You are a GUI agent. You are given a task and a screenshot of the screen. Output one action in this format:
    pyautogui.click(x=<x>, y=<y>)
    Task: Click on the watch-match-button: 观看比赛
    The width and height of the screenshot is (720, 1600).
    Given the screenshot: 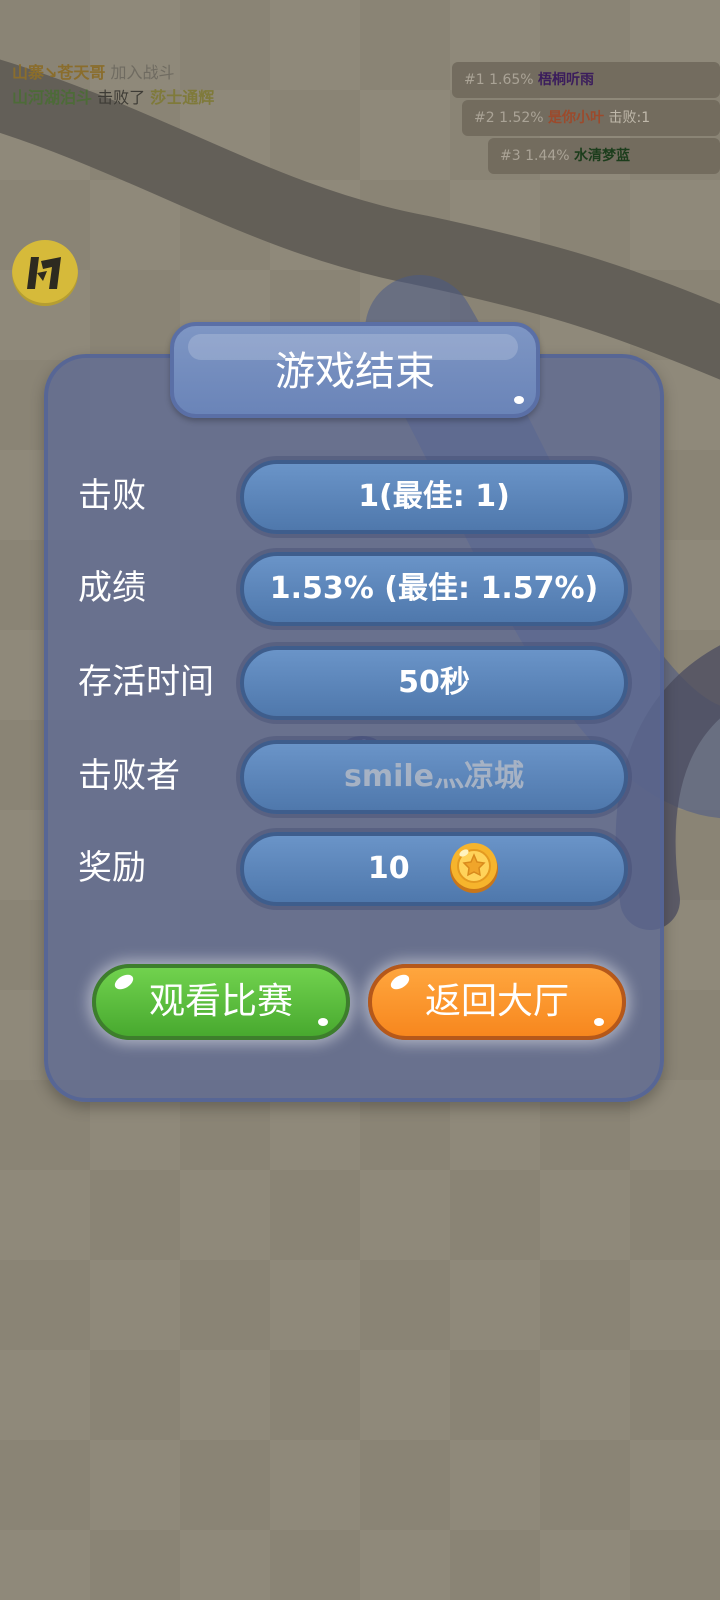 What is the action you would take?
    pyautogui.click(x=221, y=1002)
    